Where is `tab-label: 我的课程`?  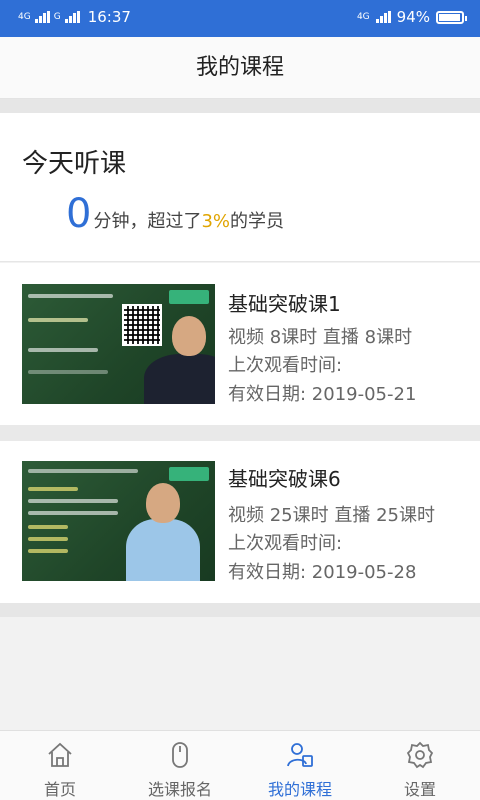
tab-label: 我的课程 is located at coordinates (299, 789).